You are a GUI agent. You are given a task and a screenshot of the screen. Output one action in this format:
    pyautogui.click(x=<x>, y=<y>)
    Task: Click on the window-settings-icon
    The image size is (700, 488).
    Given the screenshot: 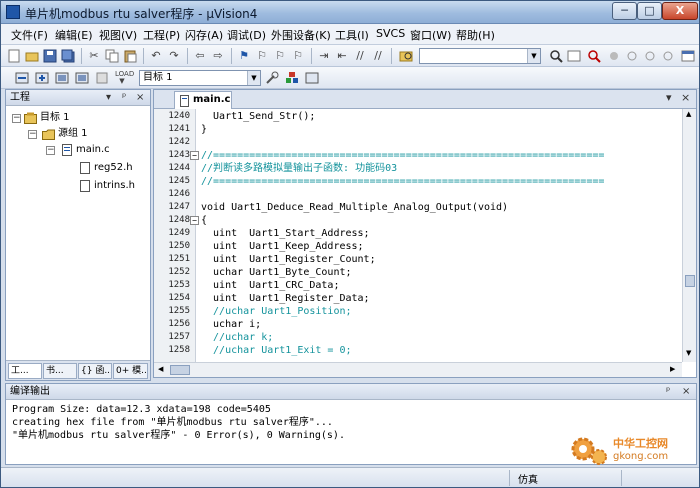 What is the action you would take?
    pyautogui.click(x=688, y=56)
    